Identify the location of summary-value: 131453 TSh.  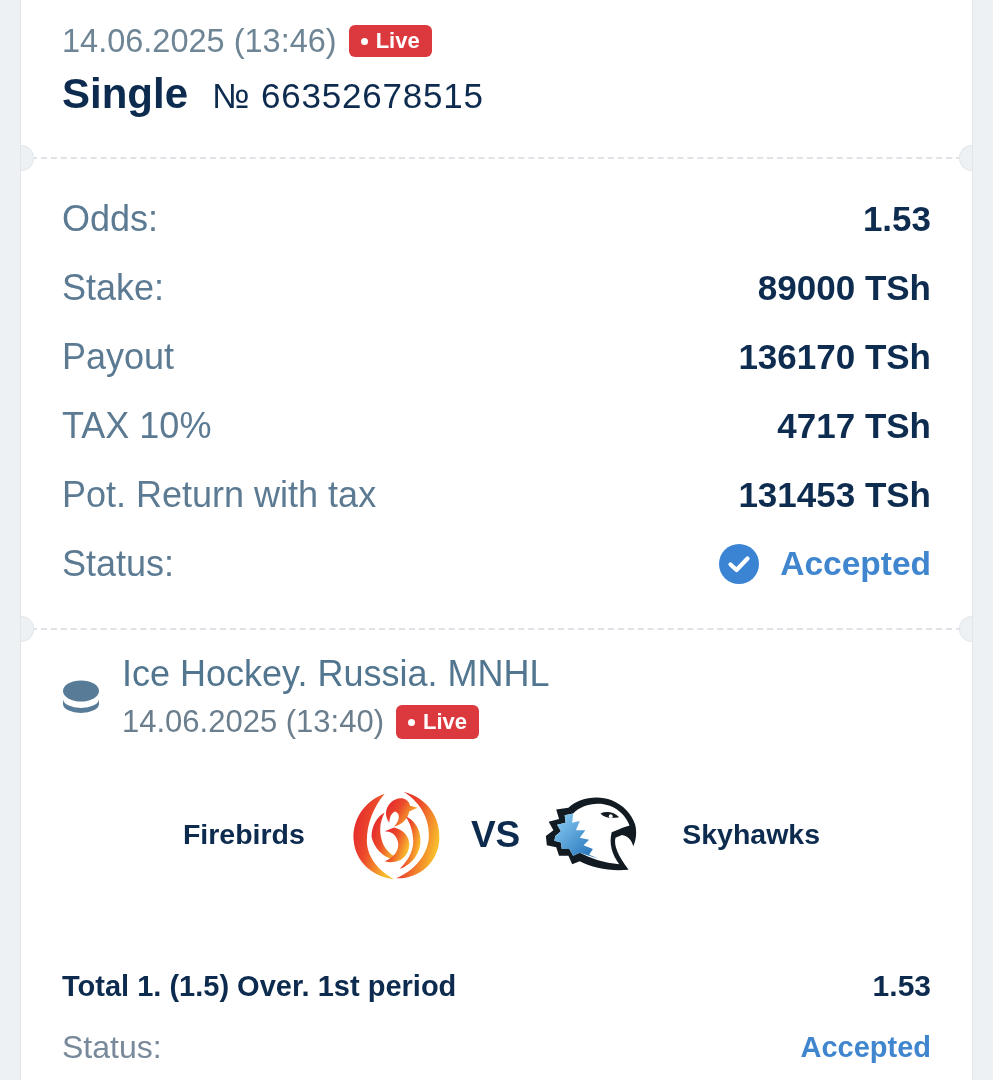
(834, 494).